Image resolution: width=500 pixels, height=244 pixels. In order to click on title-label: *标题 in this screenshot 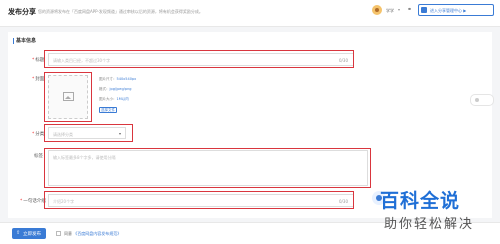, I will do `click(38, 60)`.